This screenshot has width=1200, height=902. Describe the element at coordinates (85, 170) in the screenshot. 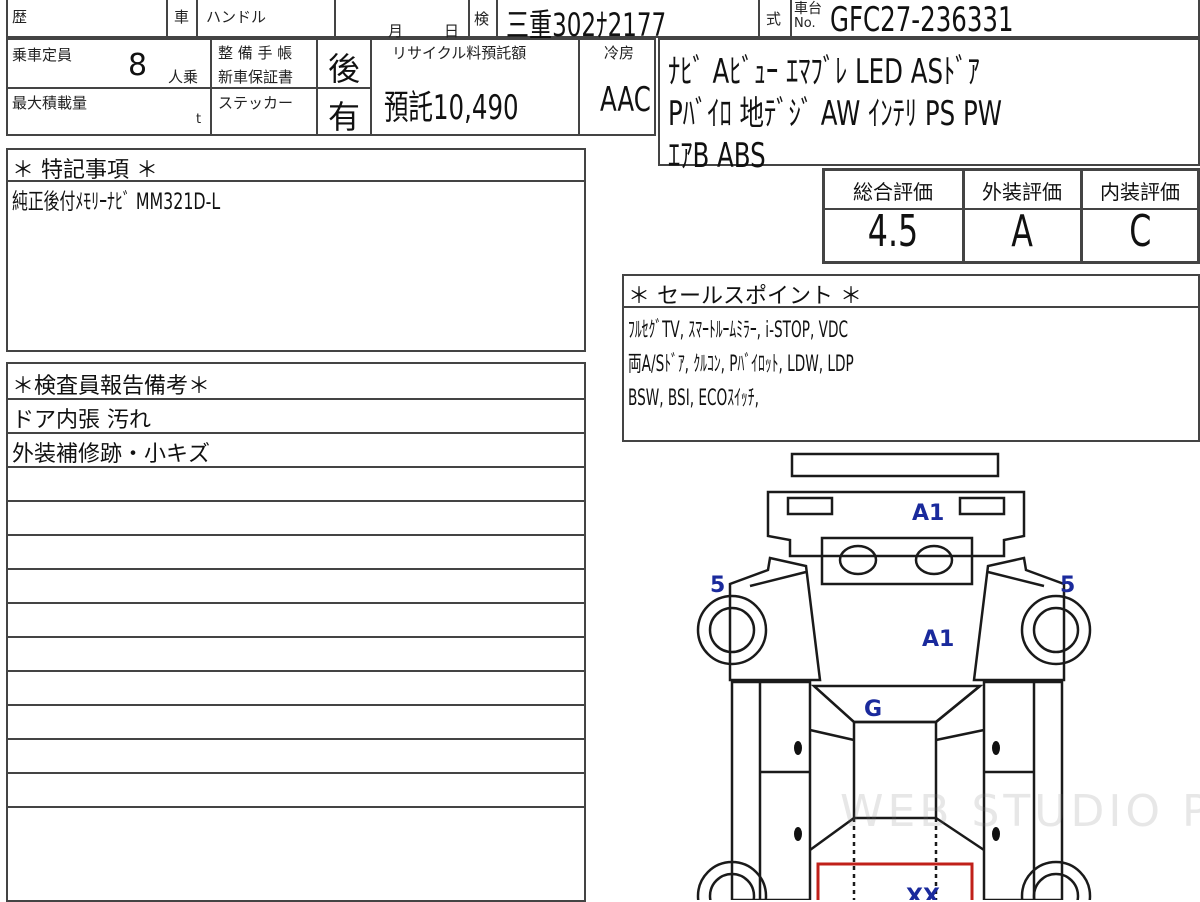

I see `special-notes-title: ＊ 特記事項 ＊` at that location.